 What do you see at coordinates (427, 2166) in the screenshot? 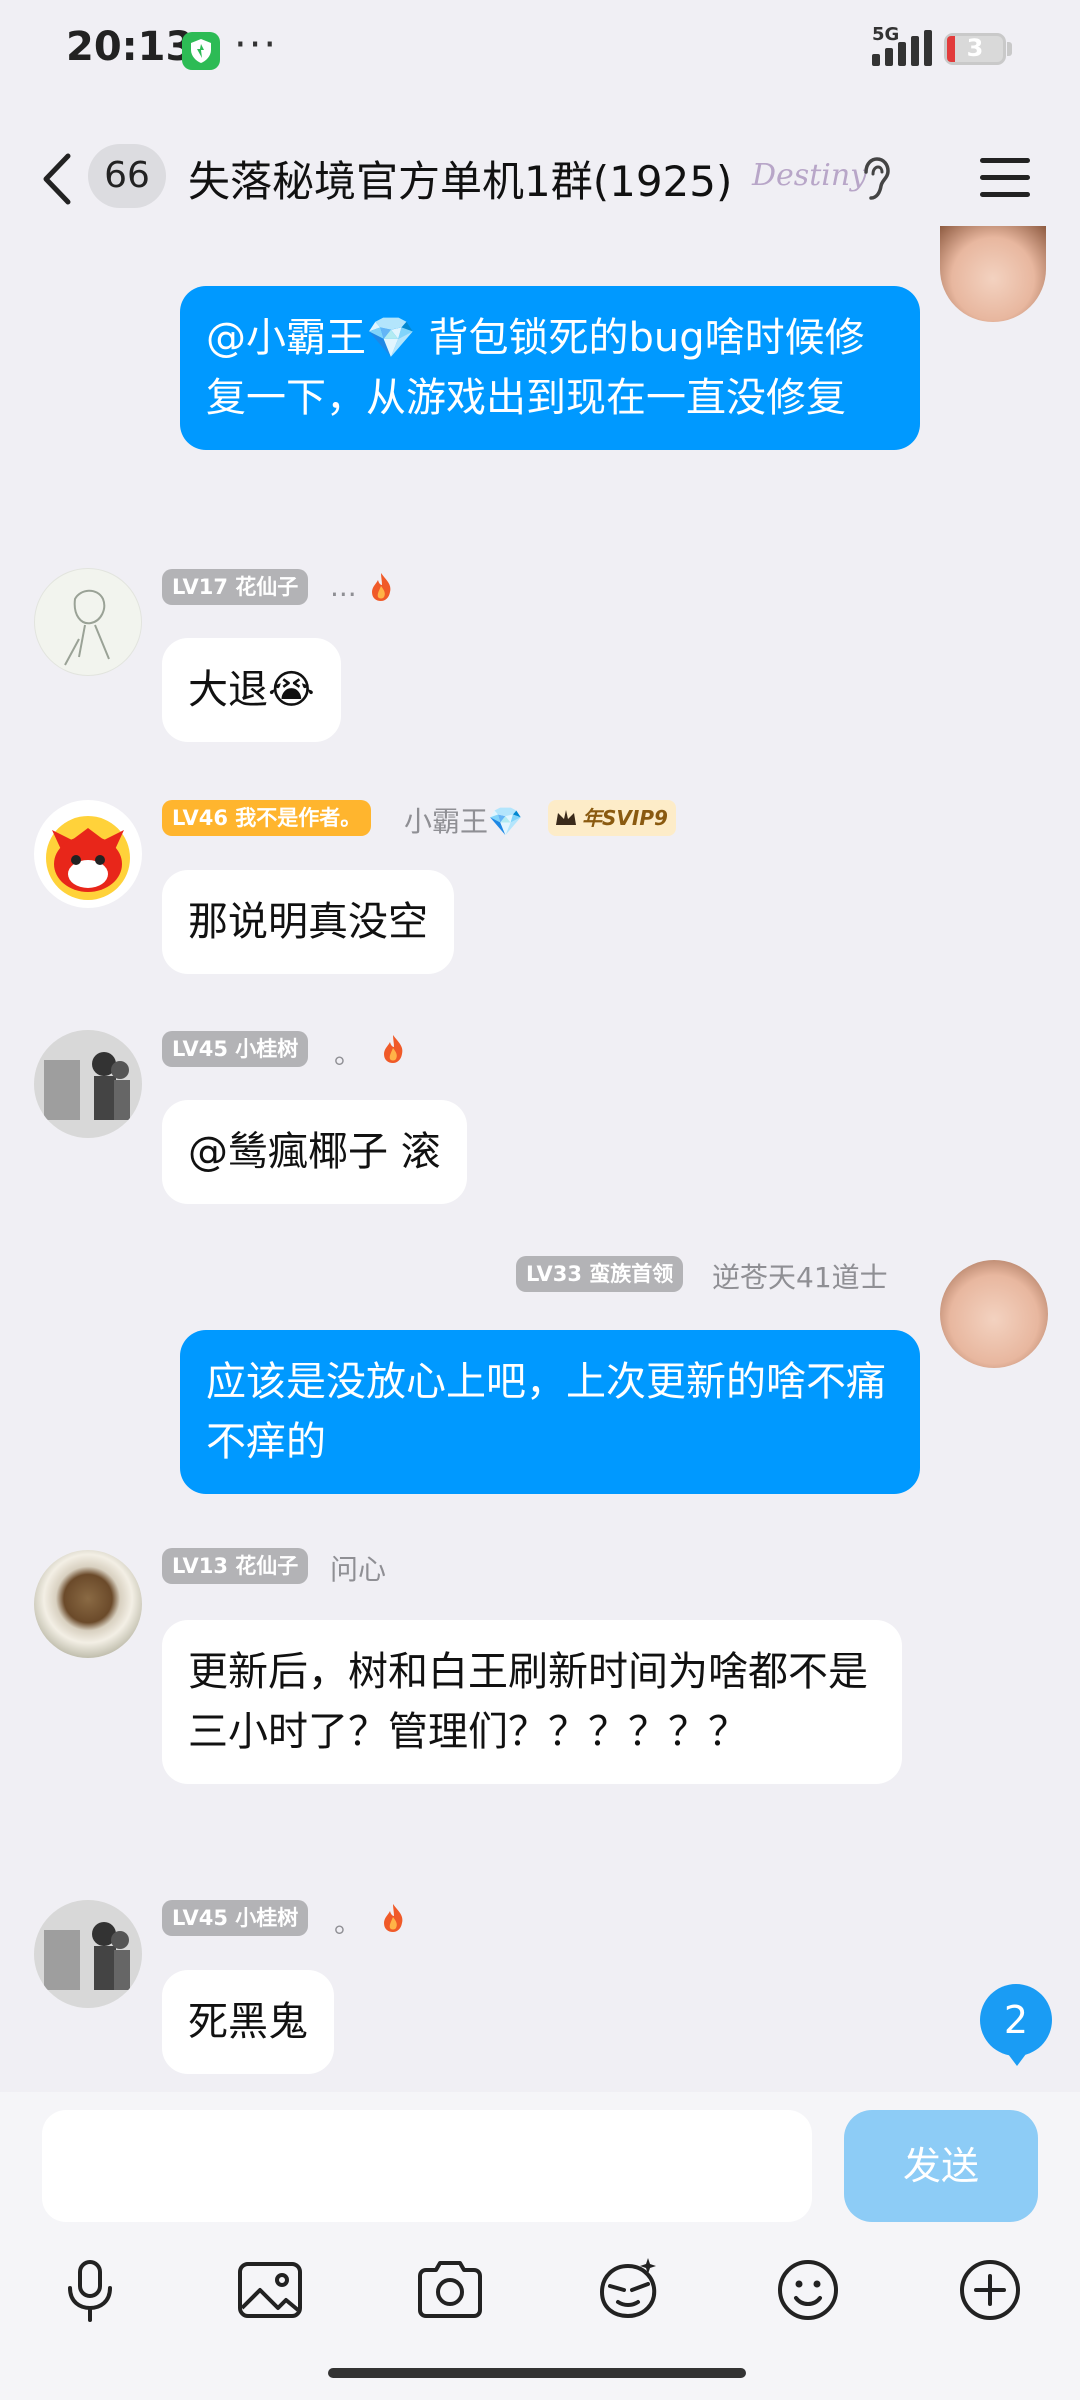
I see `message-input` at bounding box center [427, 2166].